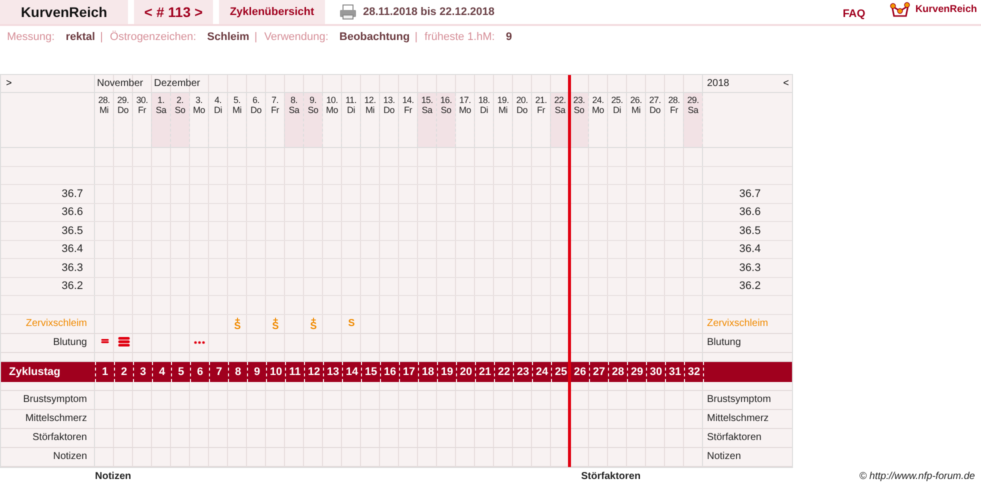 The width and height of the screenshot is (981, 487). What do you see at coordinates (272, 12) in the screenshot?
I see `overview-tab: Zyklenübersicht` at bounding box center [272, 12].